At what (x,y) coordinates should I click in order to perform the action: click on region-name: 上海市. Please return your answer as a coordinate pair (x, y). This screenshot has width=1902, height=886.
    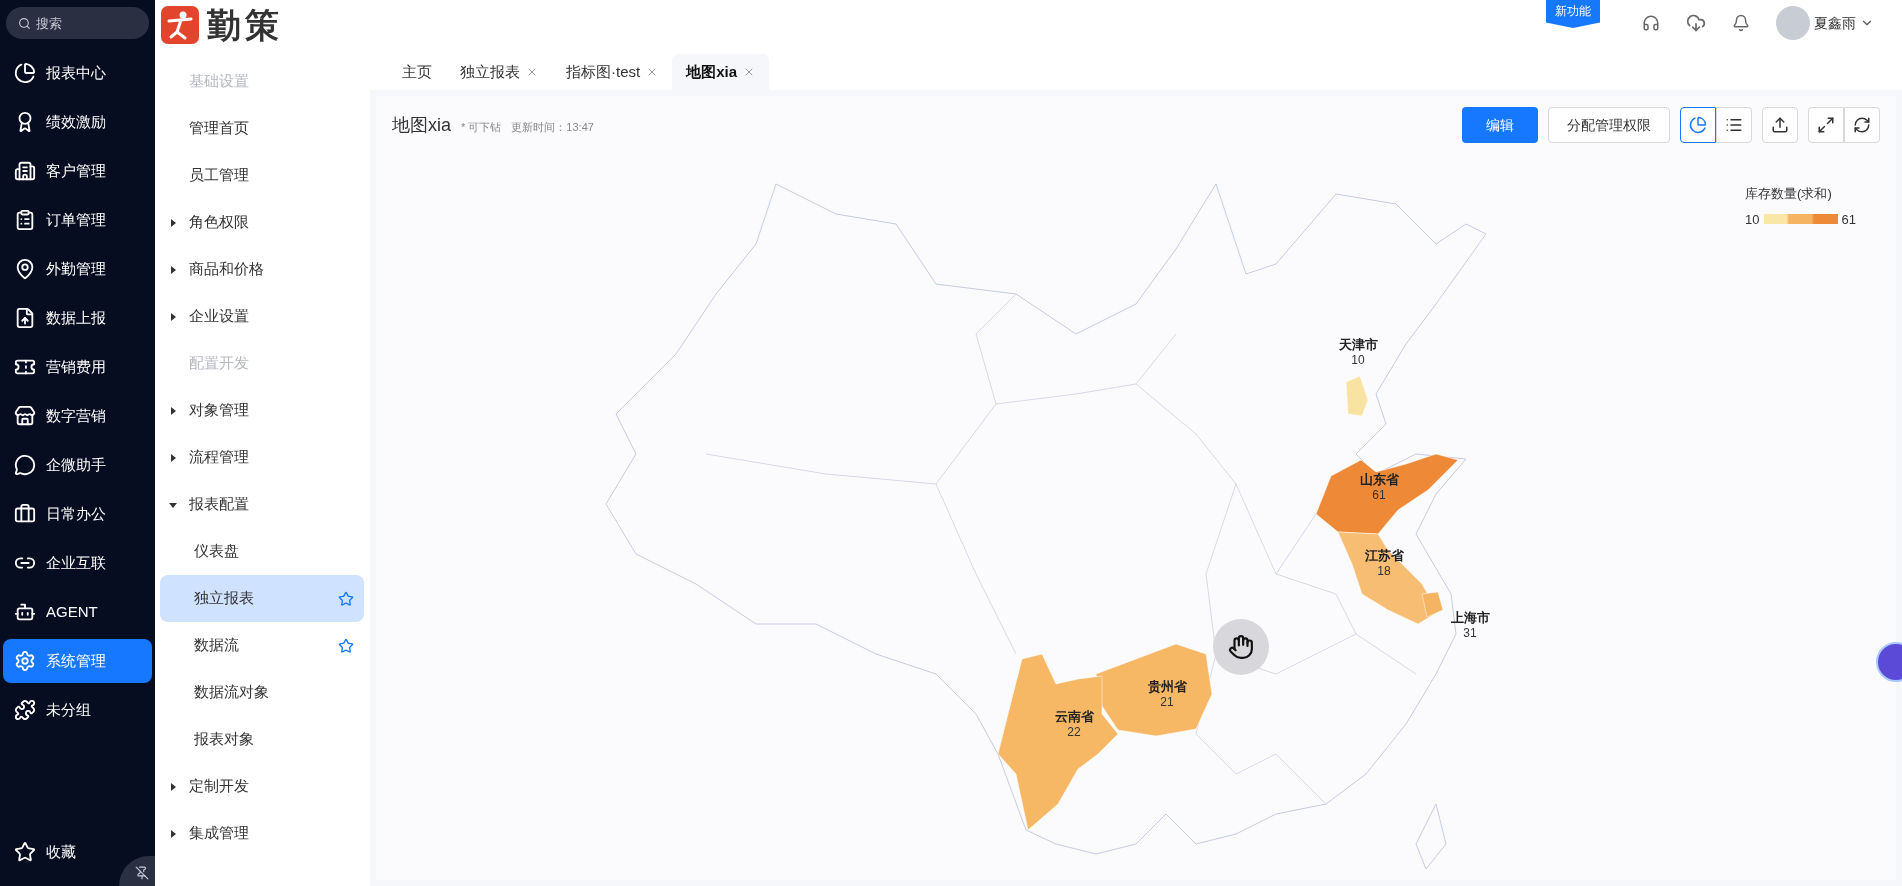
    Looking at the image, I should click on (1470, 618).